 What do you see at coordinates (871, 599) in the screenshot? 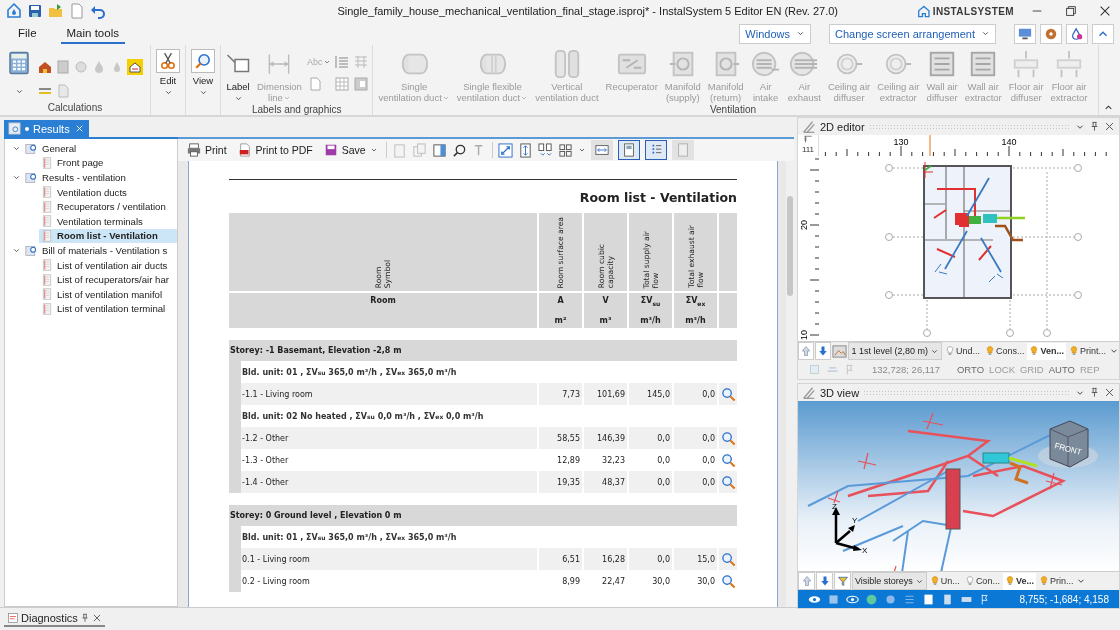
I see `sphere-icon` at bounding box center [871, 599].